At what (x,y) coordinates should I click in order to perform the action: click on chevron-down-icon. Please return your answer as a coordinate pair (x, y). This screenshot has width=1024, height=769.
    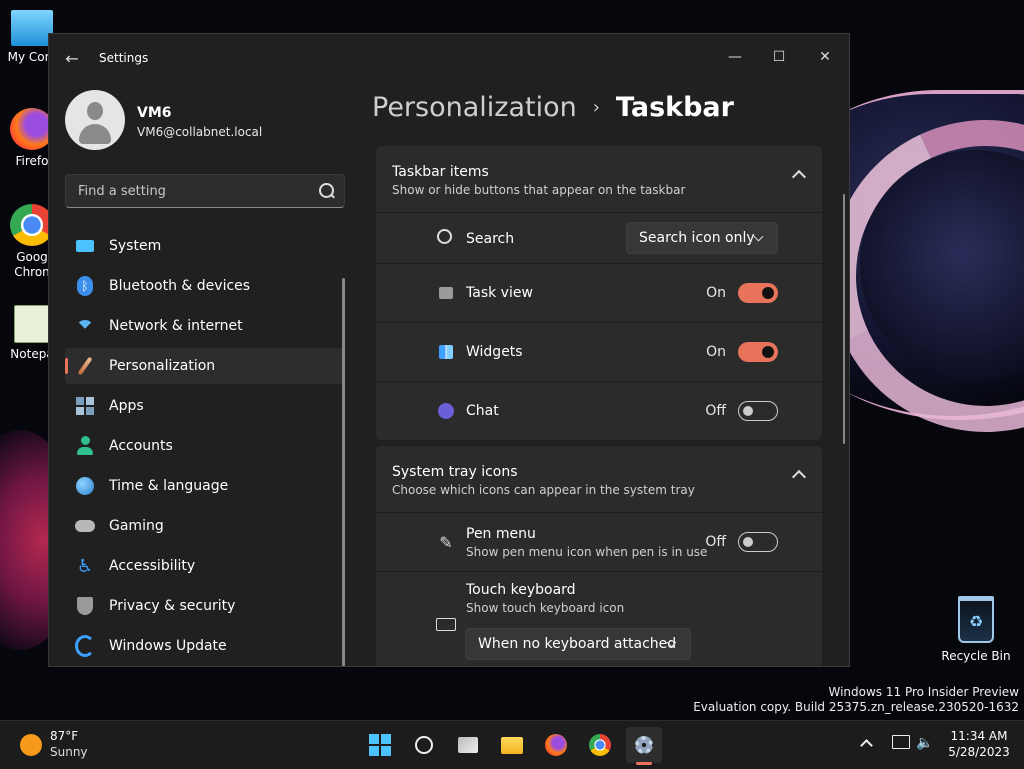
    Looking at the image, I should click on (758, 236).